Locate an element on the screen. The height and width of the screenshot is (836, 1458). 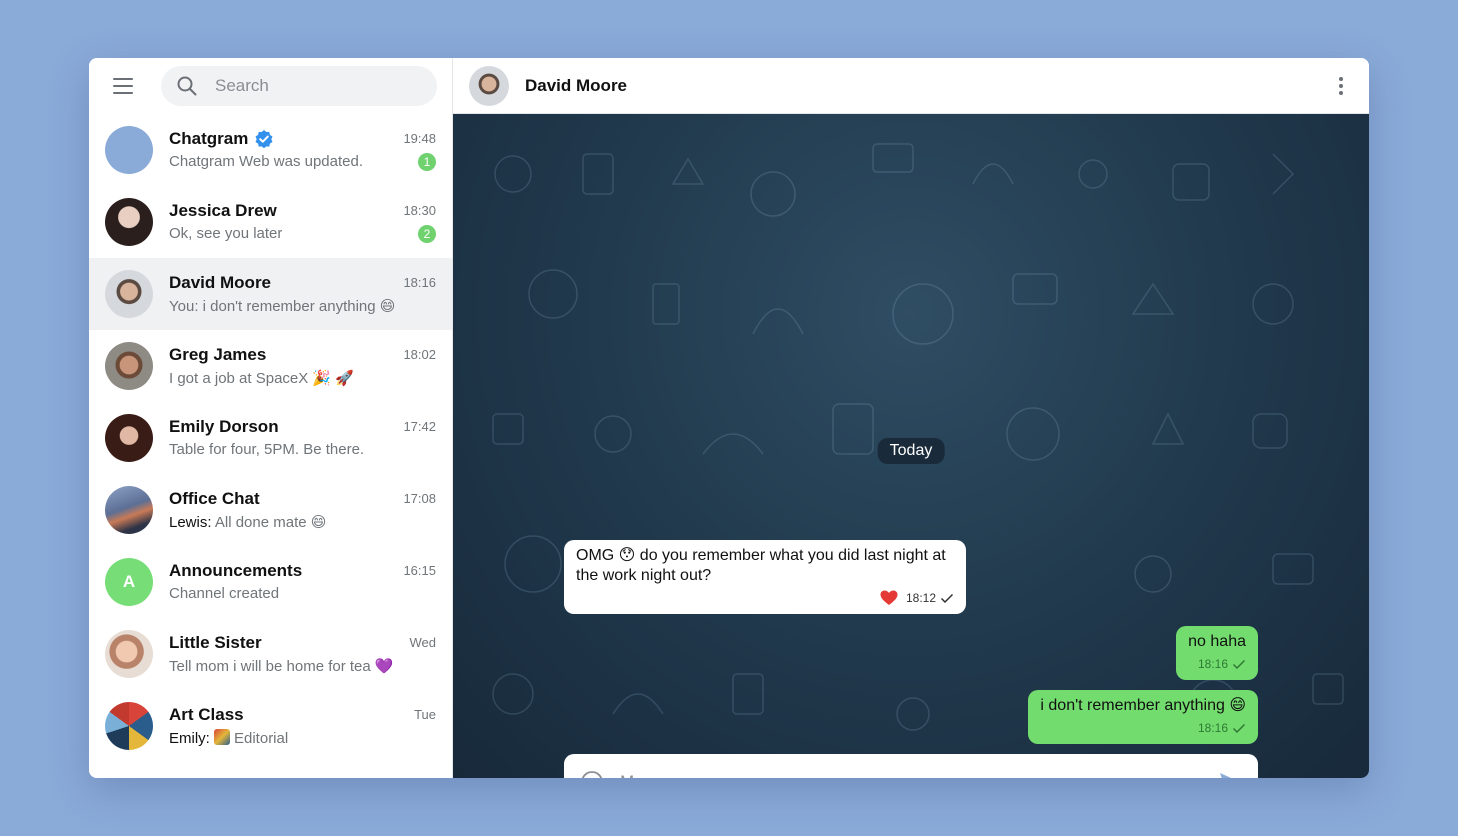
message-input is located at coordinates (919, 775).